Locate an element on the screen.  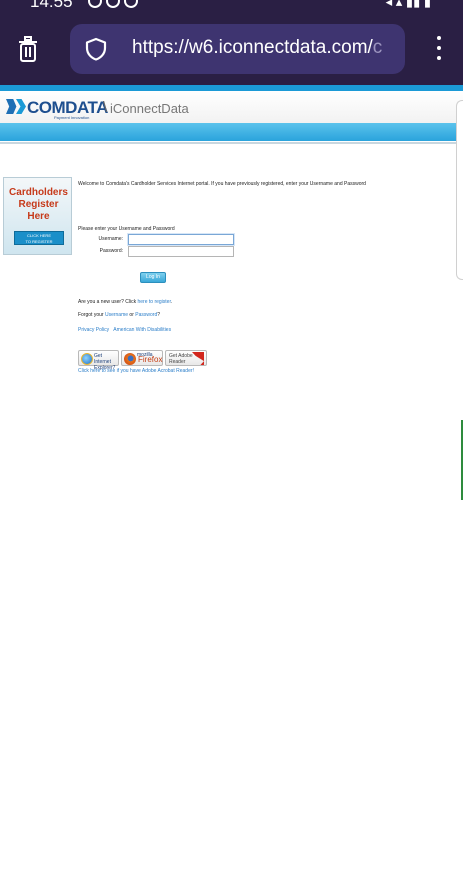
promo-line-2: Register is located at coordinates (38, 204).